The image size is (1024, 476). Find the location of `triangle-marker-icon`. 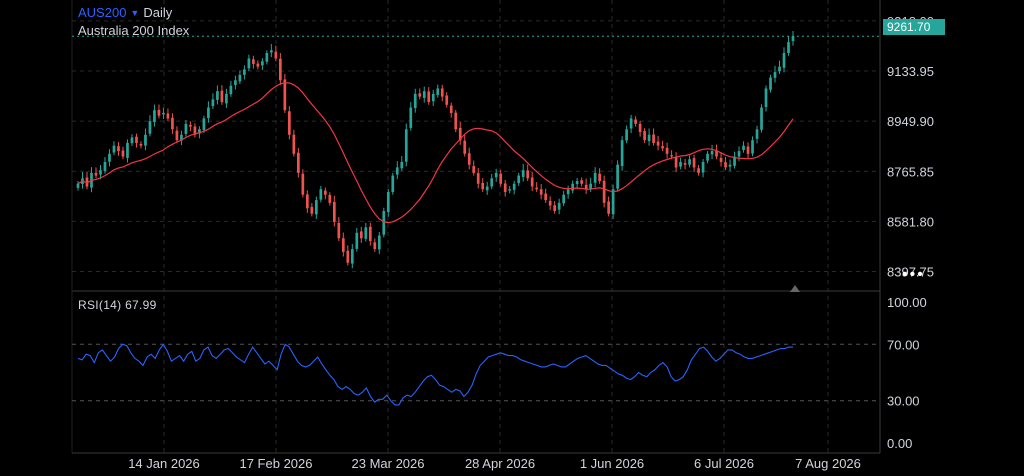

triangle-marker-icon is located at coordinates (795, 288).